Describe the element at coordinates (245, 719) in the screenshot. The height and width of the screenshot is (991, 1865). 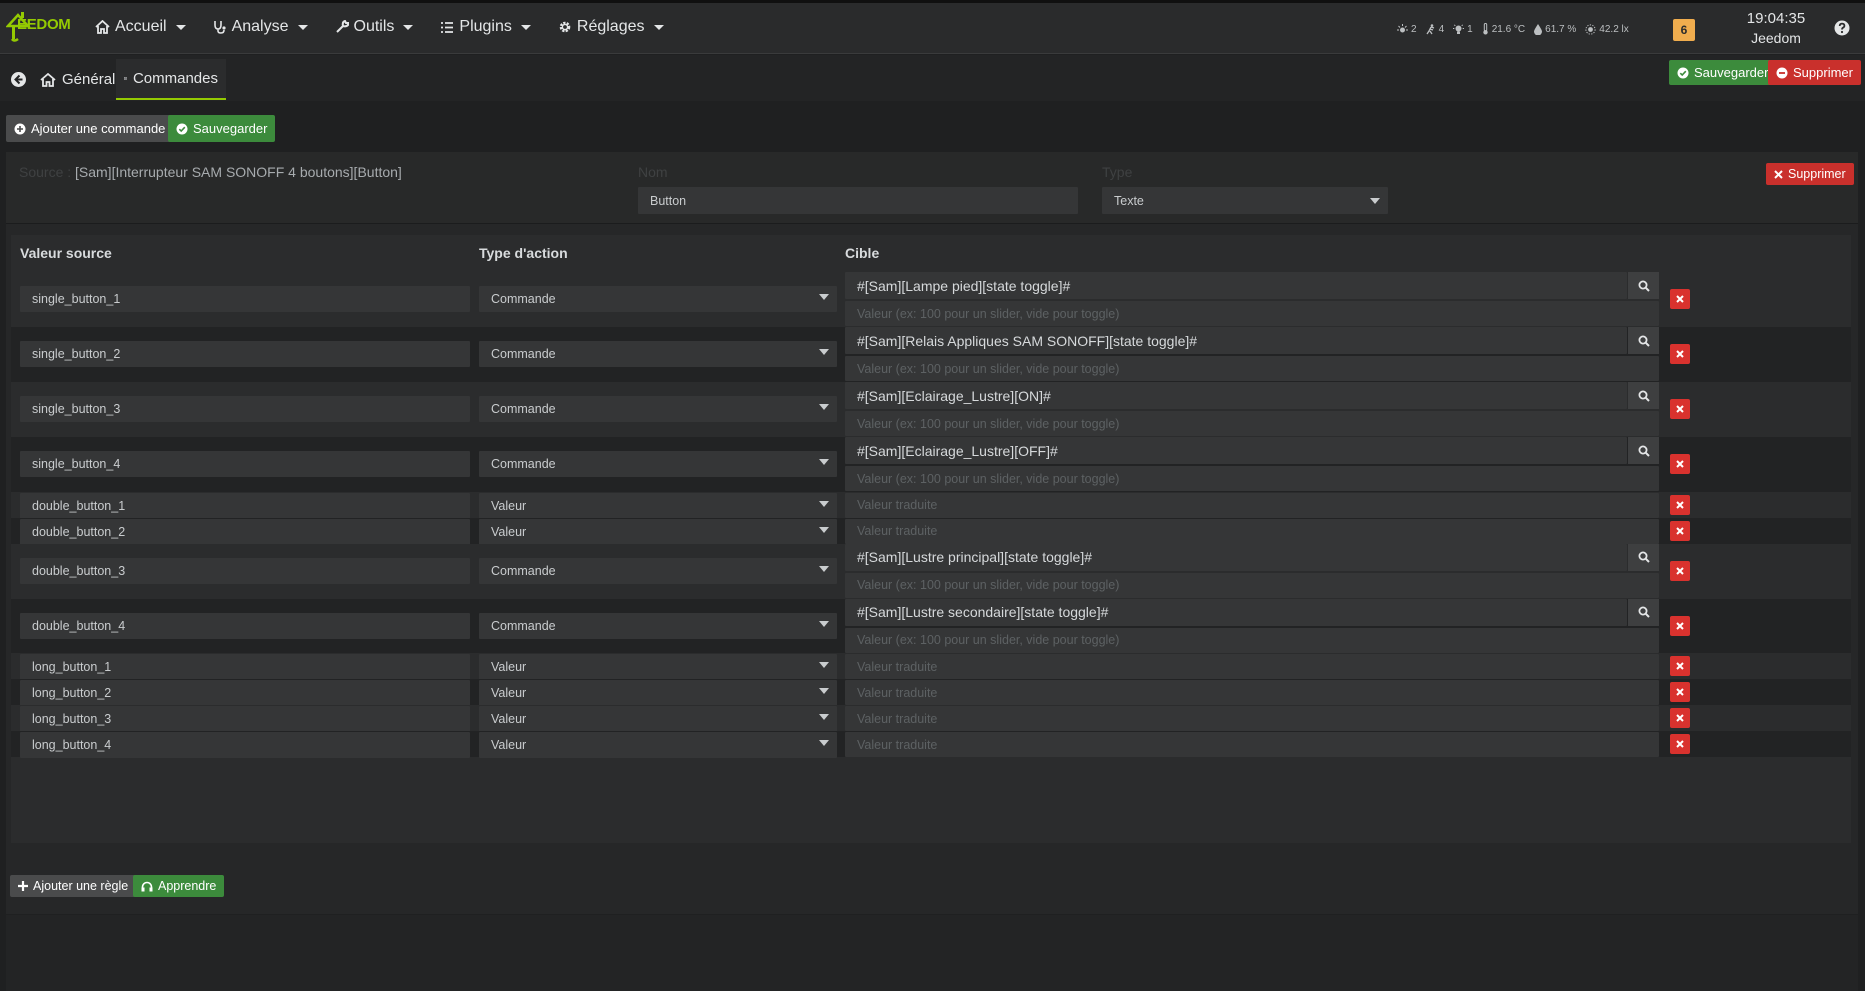
I see `source-value-input: long_button_3` at that location.